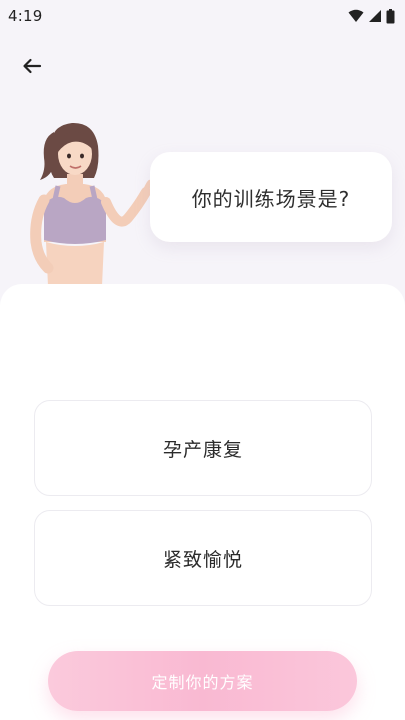 The height and width of the screenshot is (720, 405). What do you see at coordinates (25, 16) in the screenshot?
I see `status-time: 4:19` at bounding box center [25, 16].